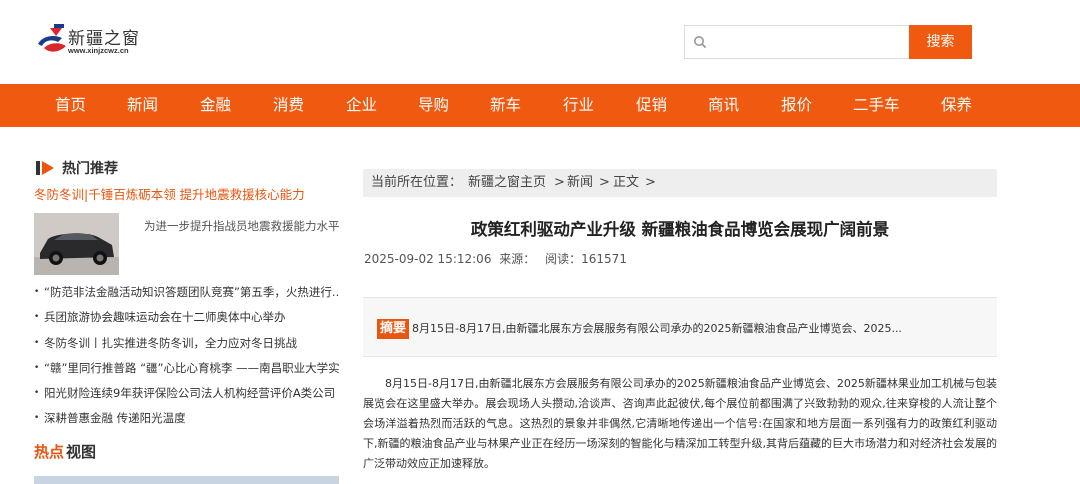  I want to click on breadcrumb-home-link: 新疆之窗主页, so click(507, 183).